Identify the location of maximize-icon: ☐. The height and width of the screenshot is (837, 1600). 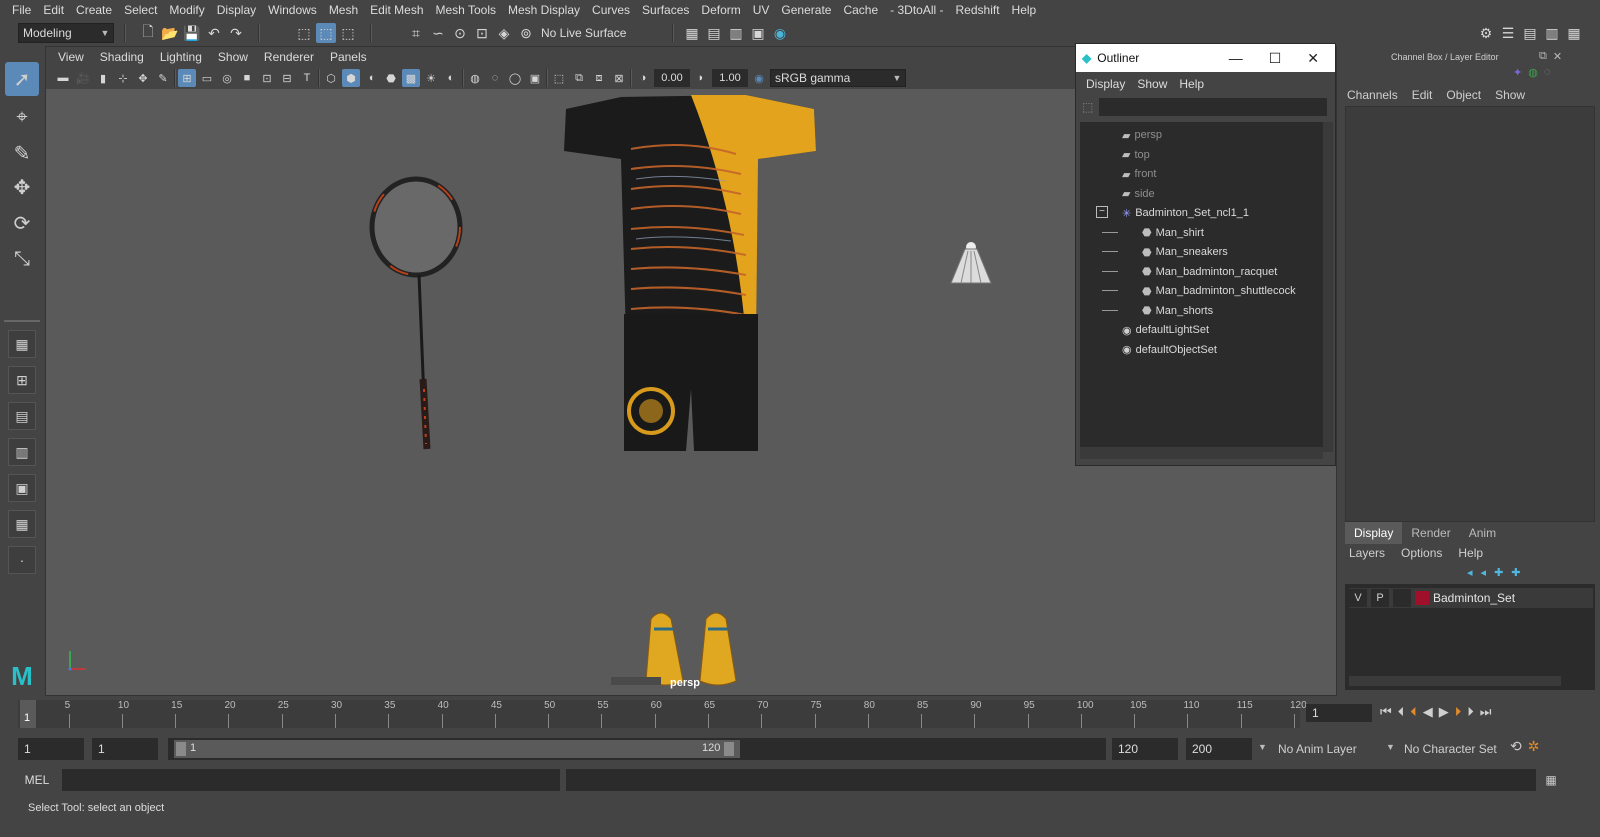
(1275, 58).